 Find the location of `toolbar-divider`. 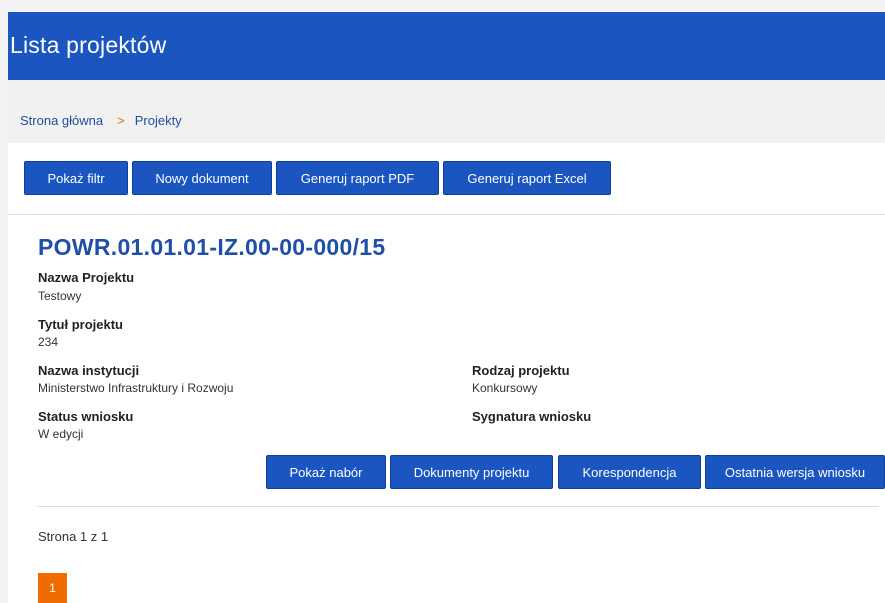

toolbar-divider is located at coordinates (446, 214).